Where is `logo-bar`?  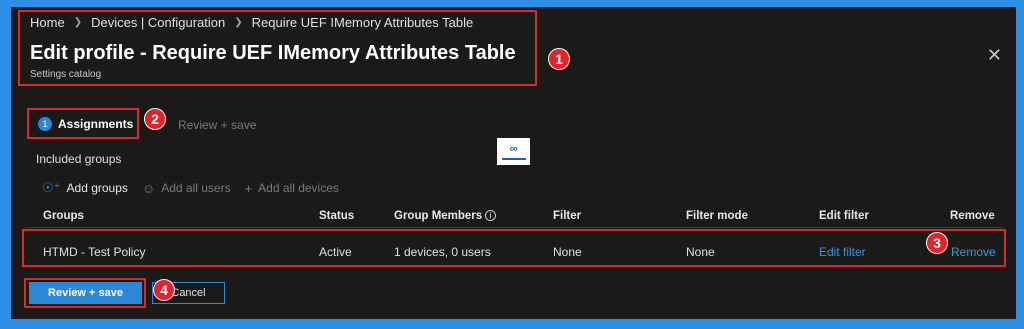
logo-bar is located at coordinates (513, 158).